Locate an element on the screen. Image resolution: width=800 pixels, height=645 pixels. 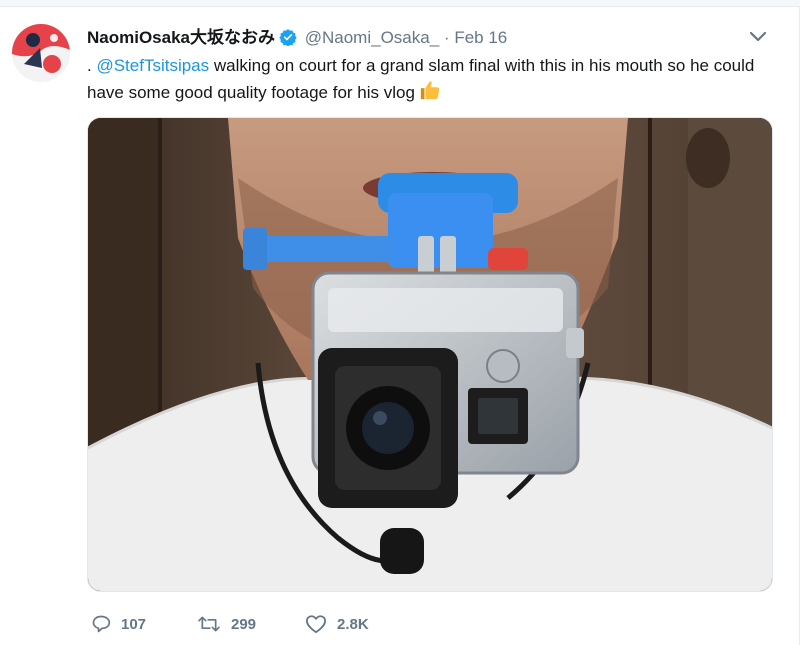
avatar-image is located at coordinates (41, 53).